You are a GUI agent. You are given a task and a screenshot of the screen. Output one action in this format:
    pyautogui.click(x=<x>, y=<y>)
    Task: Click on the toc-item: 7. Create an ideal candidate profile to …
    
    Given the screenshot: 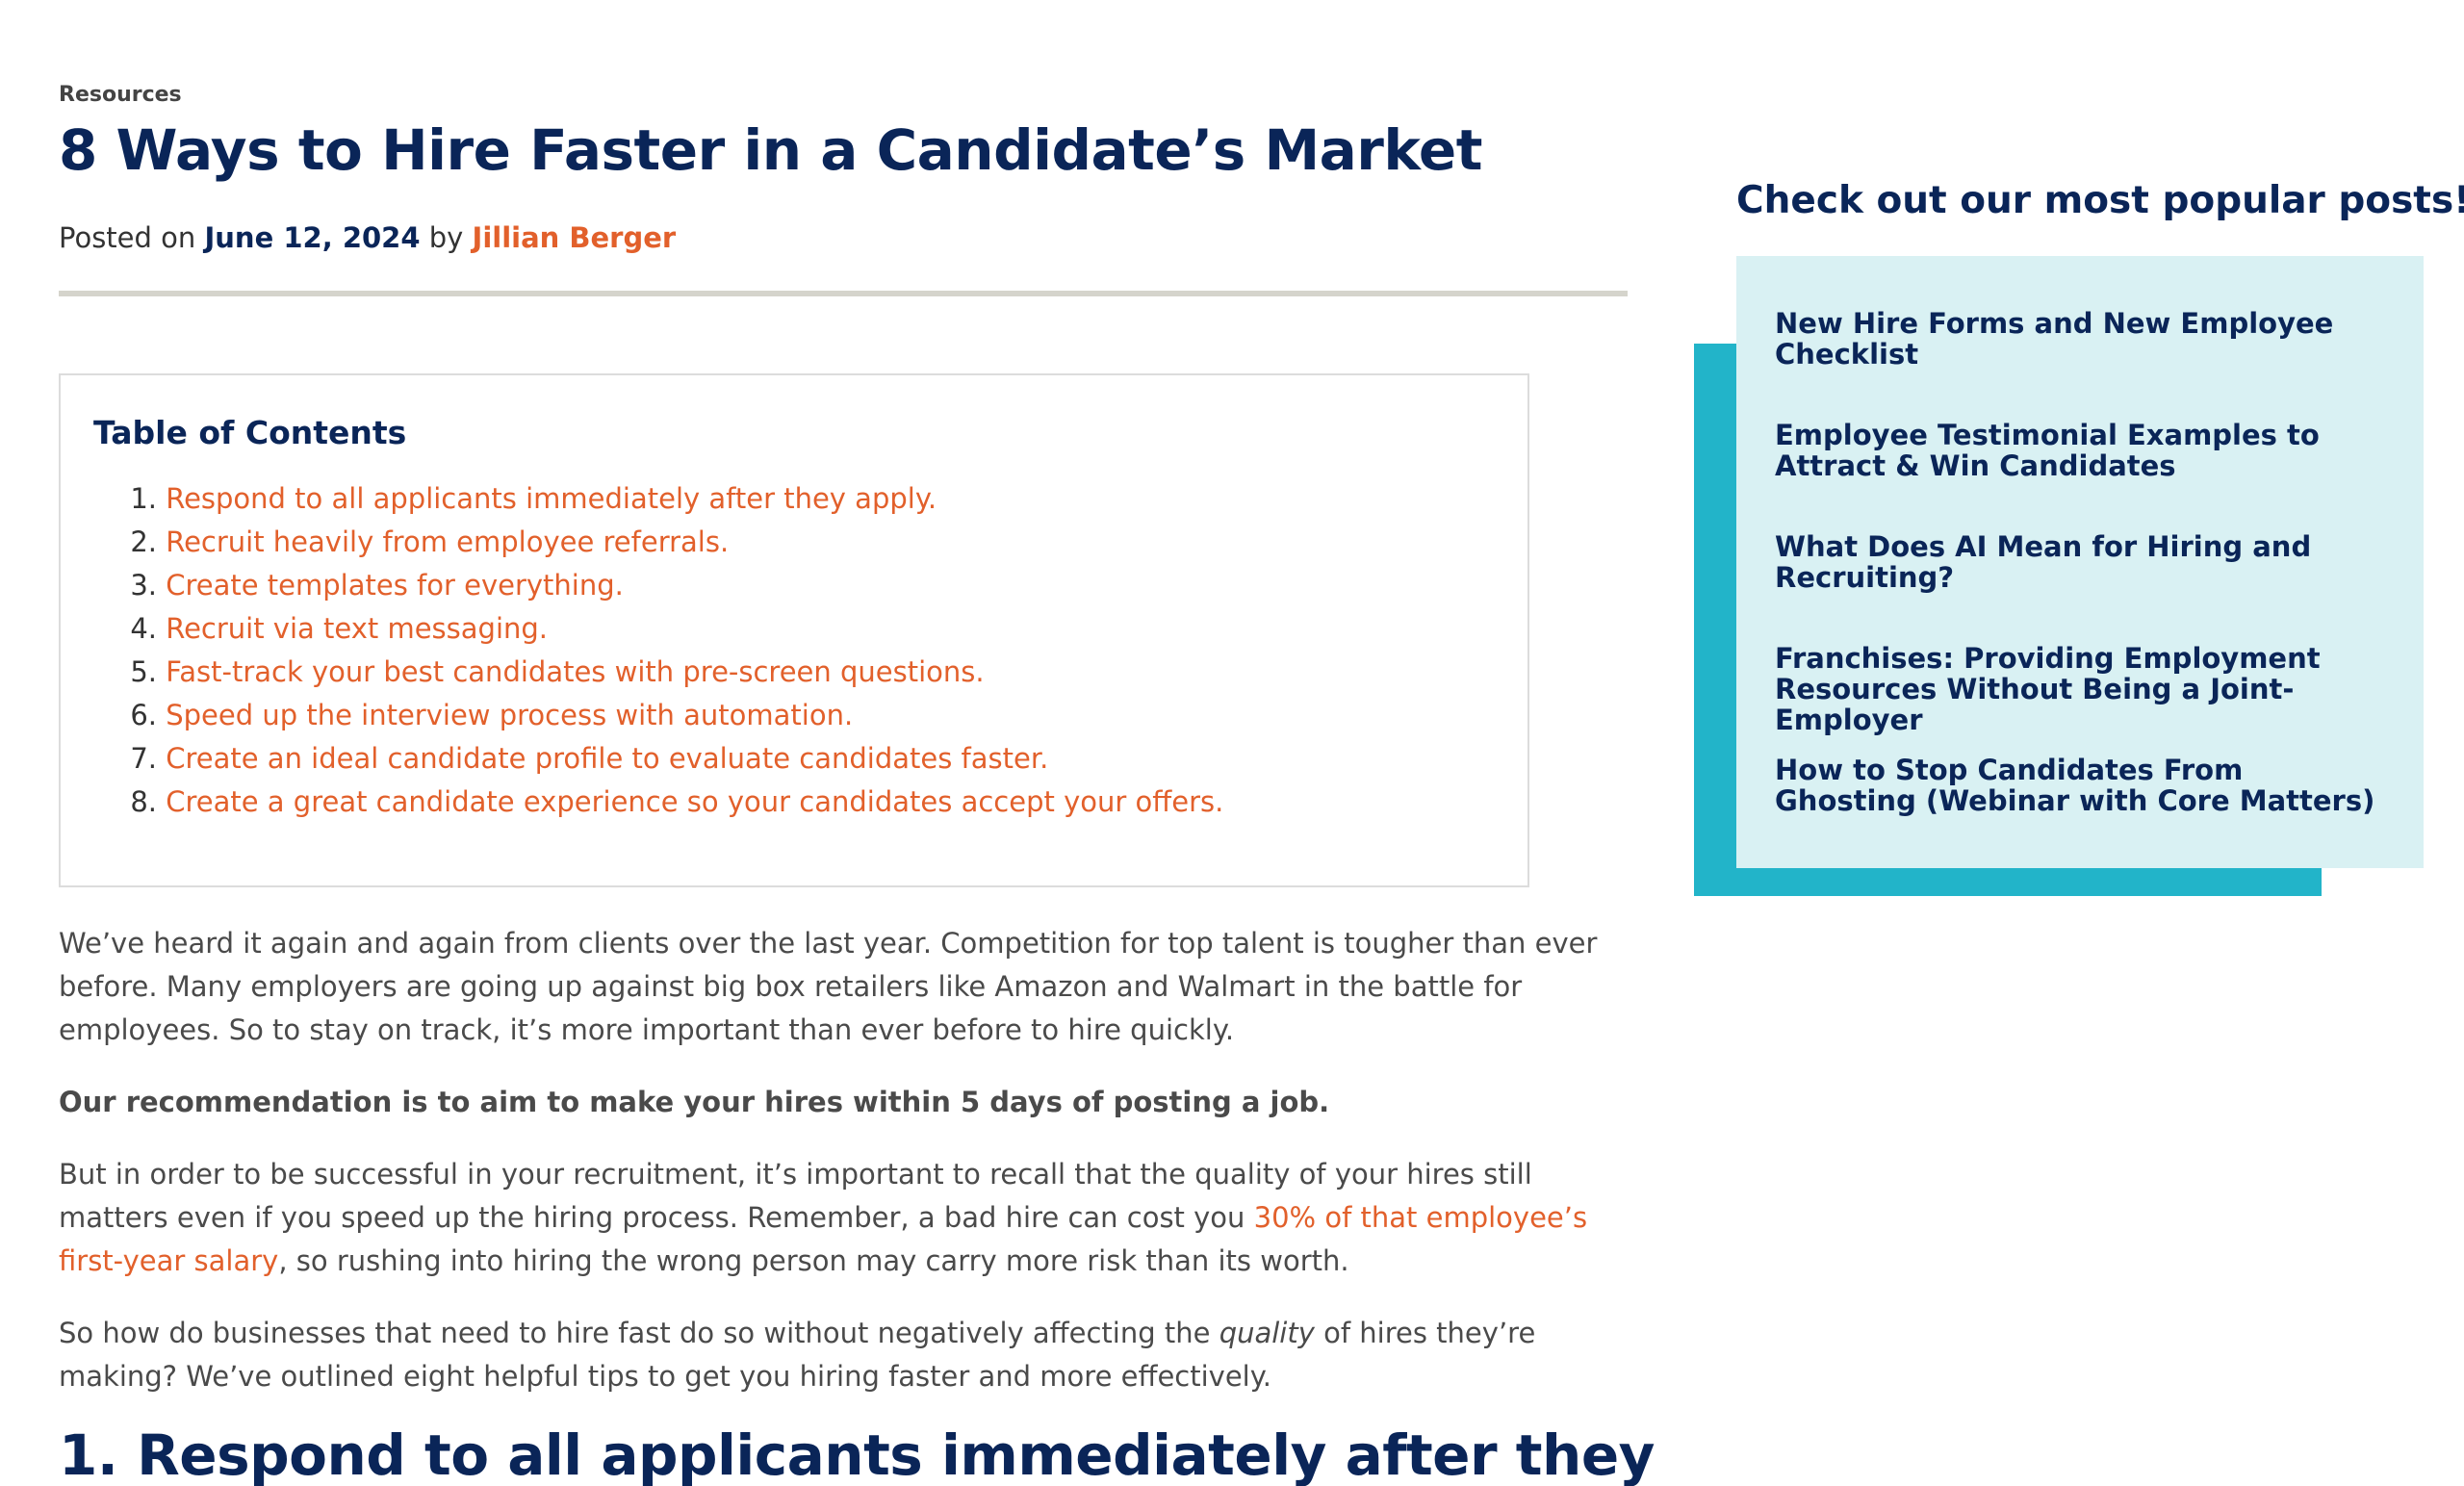 What is the action you would take?
    pyautogui.click(x=658, y=759)
    